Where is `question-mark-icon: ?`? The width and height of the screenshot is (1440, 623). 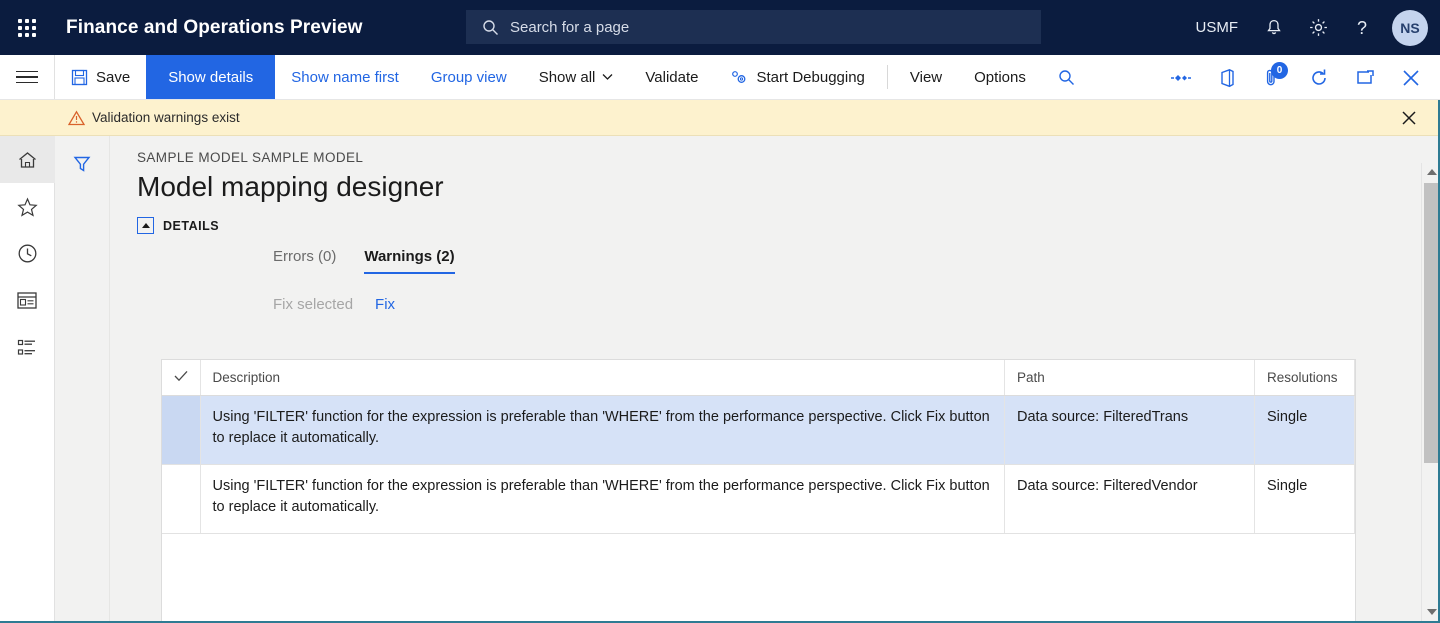 question-mark-icon: ? is located at coordinates (1362, 27).